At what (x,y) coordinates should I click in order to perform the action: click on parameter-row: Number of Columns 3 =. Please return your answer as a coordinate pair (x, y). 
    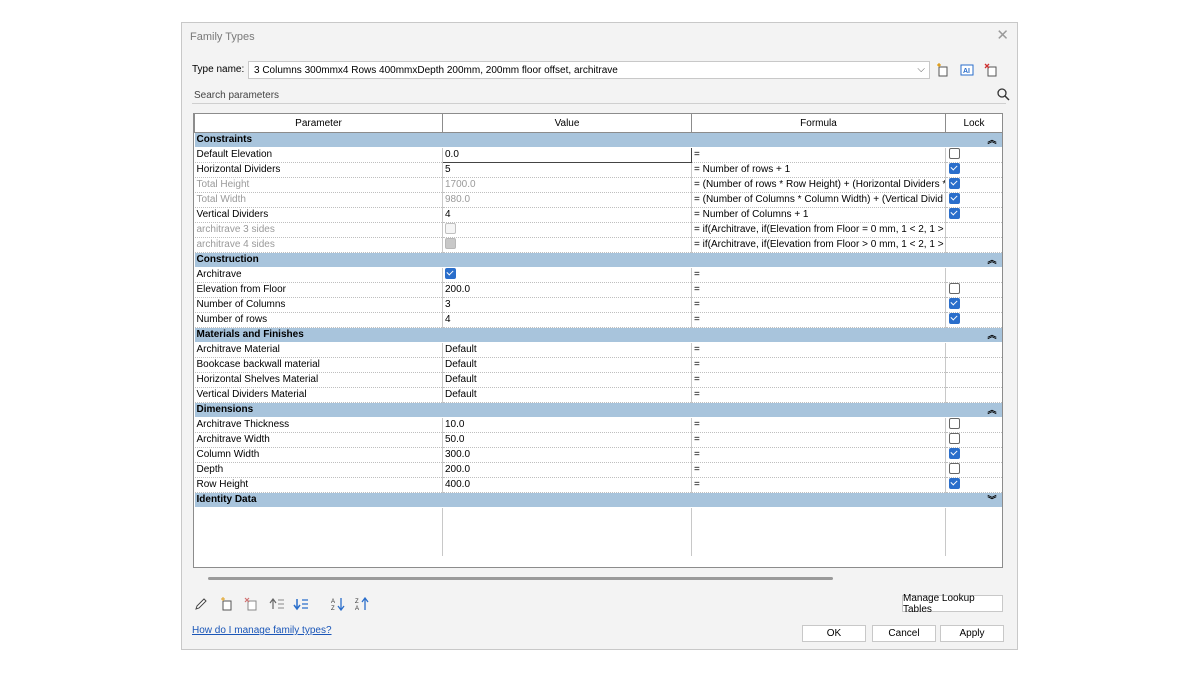
    Looking at the image, I should click on (598, 305).